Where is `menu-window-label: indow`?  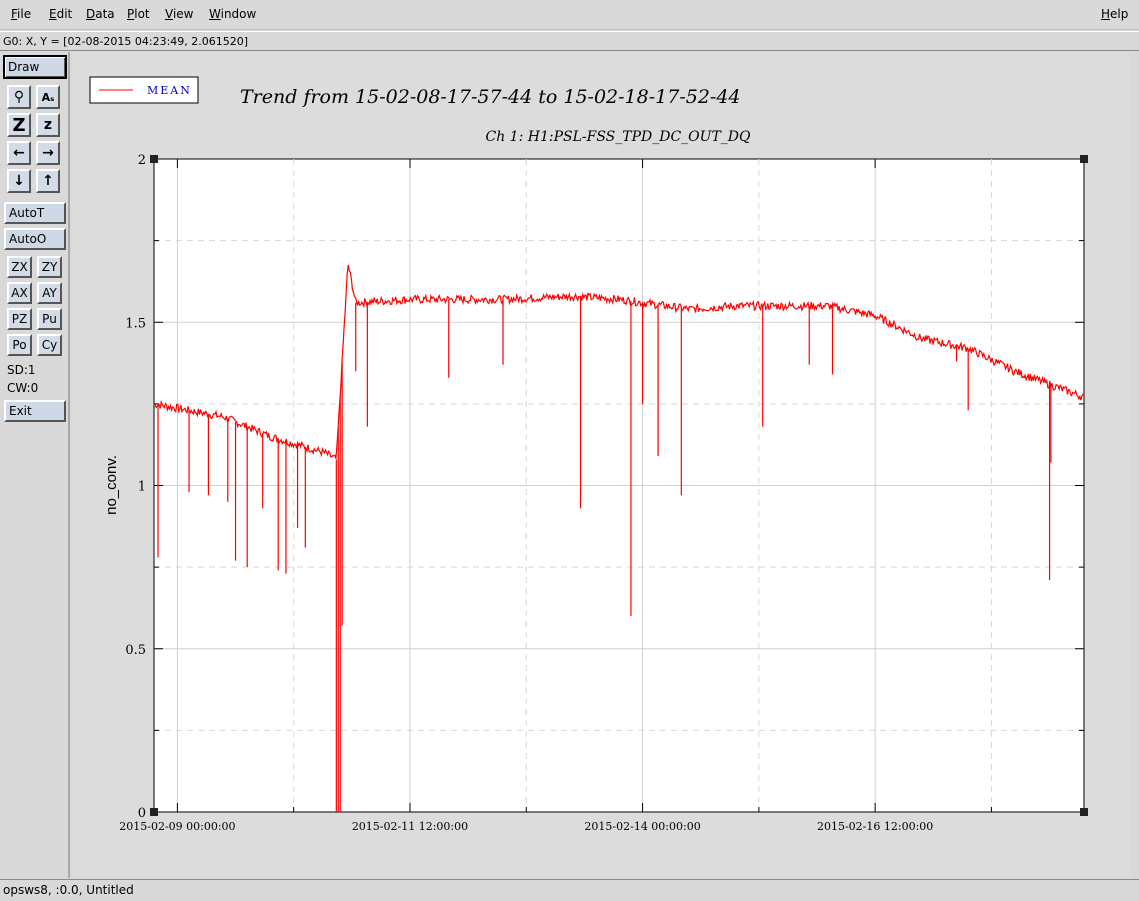 menu-window-label: indow is located at coordinates (238, 14).